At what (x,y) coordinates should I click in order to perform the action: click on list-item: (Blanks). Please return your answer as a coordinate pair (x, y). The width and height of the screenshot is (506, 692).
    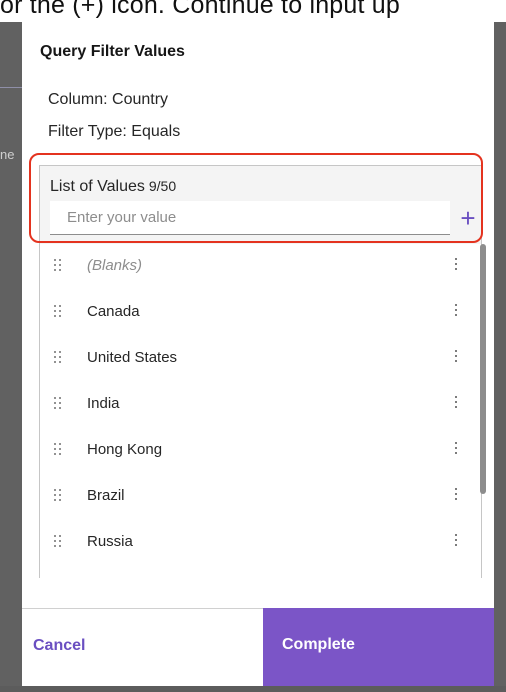
    Looking at the image, I should click on (255, 267).